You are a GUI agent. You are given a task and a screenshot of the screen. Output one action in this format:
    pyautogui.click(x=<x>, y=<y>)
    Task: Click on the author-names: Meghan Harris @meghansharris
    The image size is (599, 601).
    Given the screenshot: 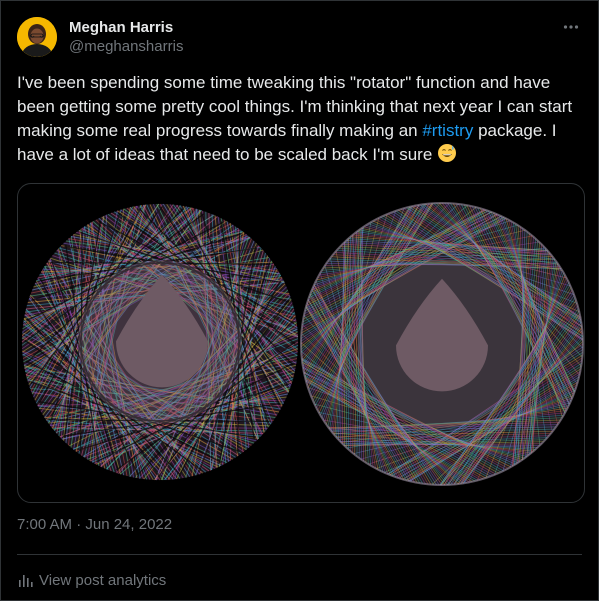 What is the action you would take?
    pyautogui.click(x=126, y=37)
    